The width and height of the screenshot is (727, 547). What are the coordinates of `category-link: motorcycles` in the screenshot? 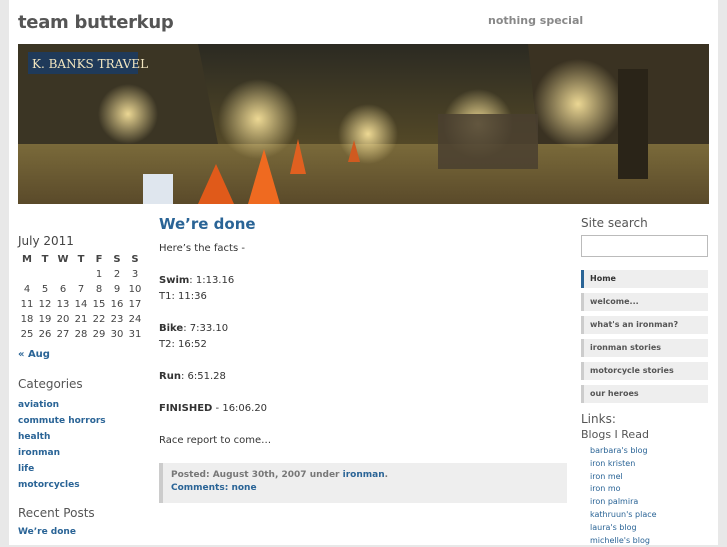 It's located at (62, 485).